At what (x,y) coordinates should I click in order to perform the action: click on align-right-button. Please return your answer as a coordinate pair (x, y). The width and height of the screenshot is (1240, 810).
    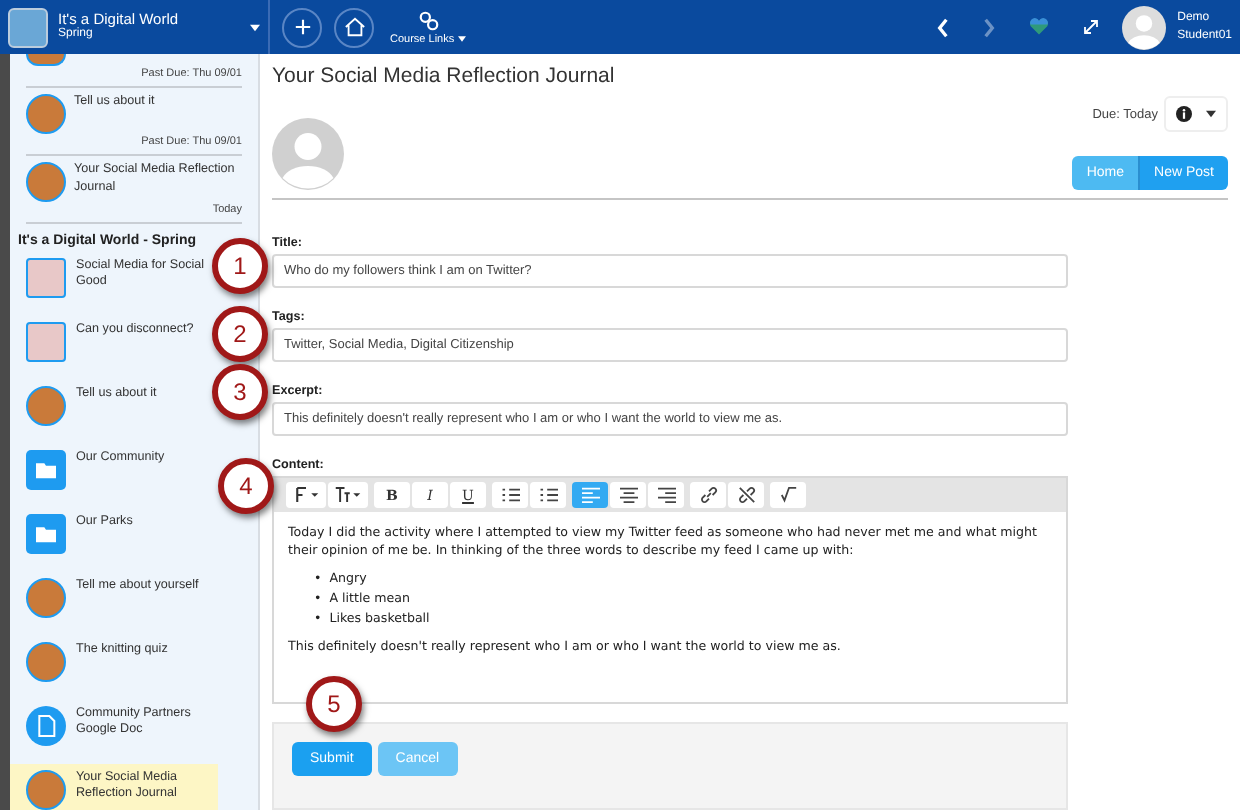
    Looking at the image, I should click on (666, 495).